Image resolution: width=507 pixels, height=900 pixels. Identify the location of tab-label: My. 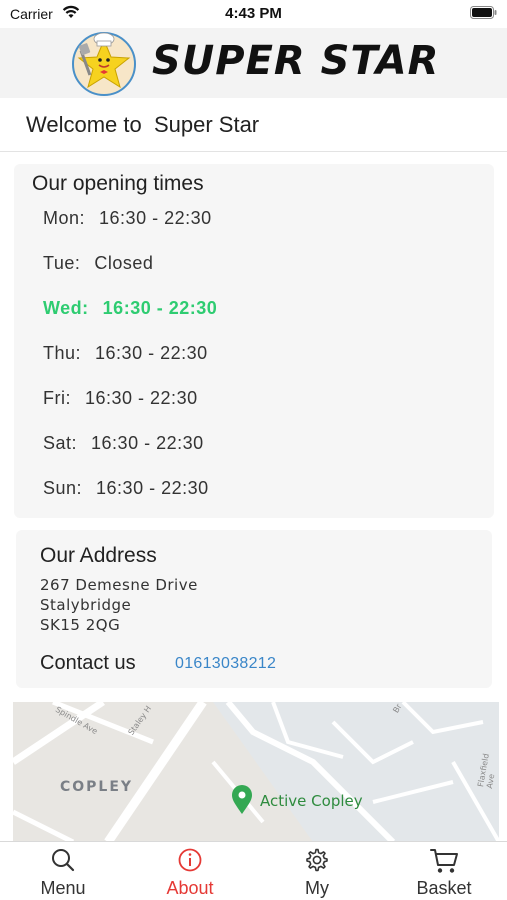
(317, 888).